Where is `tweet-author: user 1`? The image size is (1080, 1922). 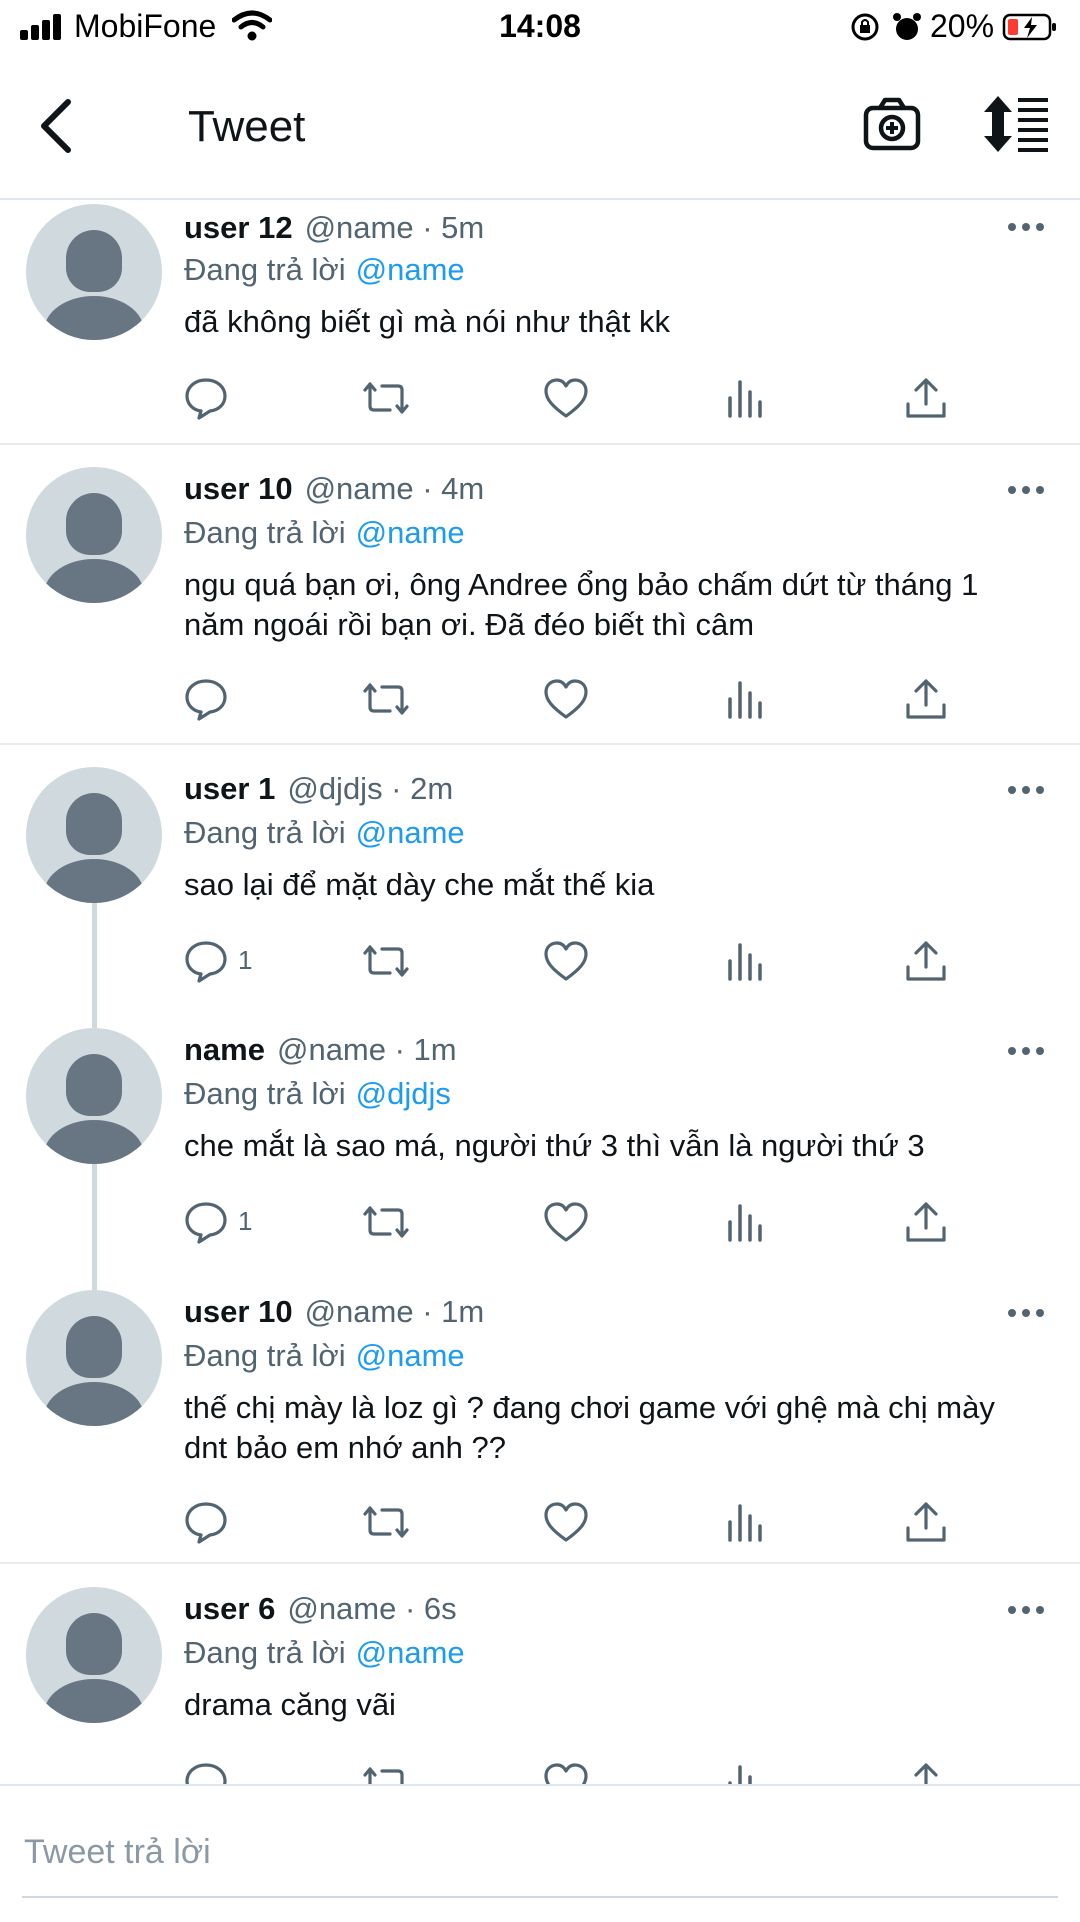
tweet-author: user 1 is located at coordinates (229, 788).